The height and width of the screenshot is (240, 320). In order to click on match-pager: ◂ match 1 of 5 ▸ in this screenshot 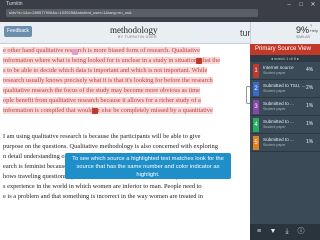, I will do `click(285, 58)`.